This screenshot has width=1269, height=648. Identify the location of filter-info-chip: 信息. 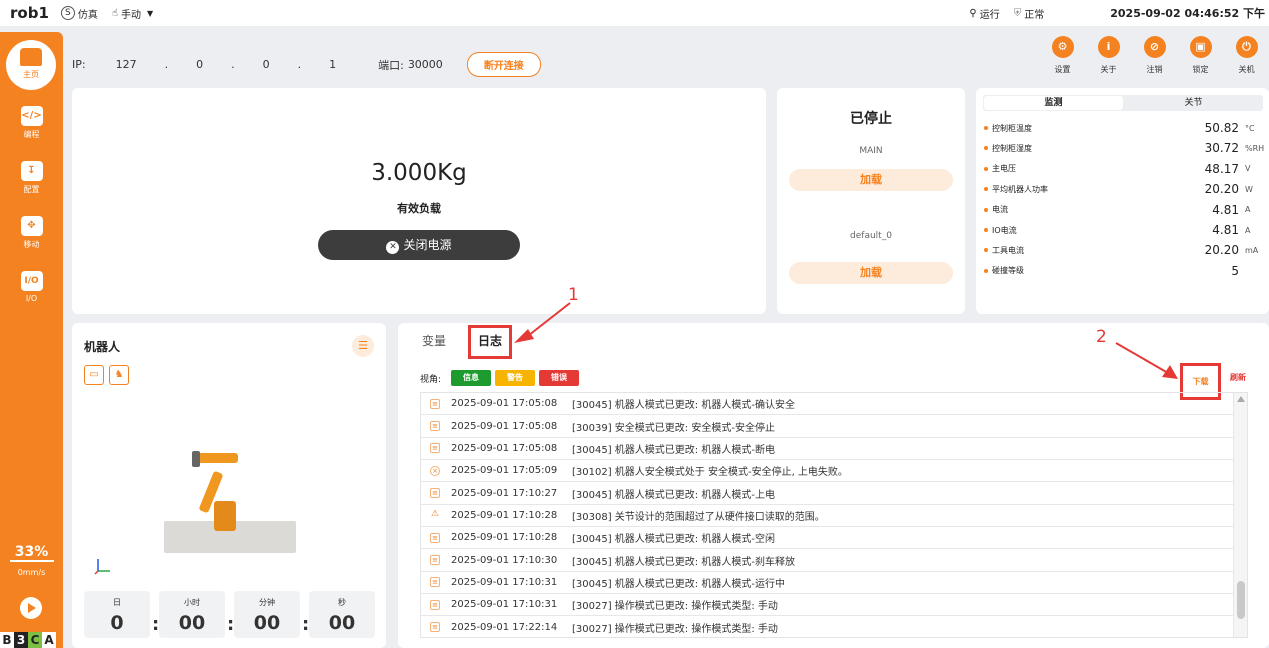
(471, 378).